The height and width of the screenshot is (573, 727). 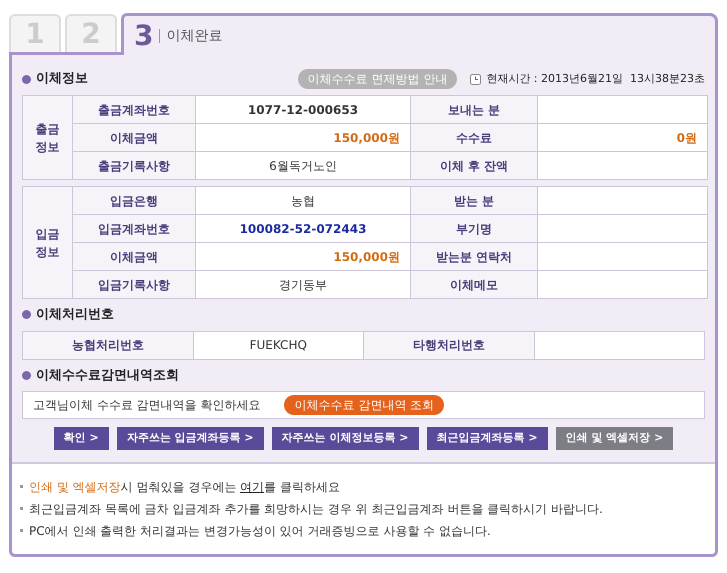 I want to click on action-button: 자주쓰는 입금계좌등록 >, so click(x=190, y=438).